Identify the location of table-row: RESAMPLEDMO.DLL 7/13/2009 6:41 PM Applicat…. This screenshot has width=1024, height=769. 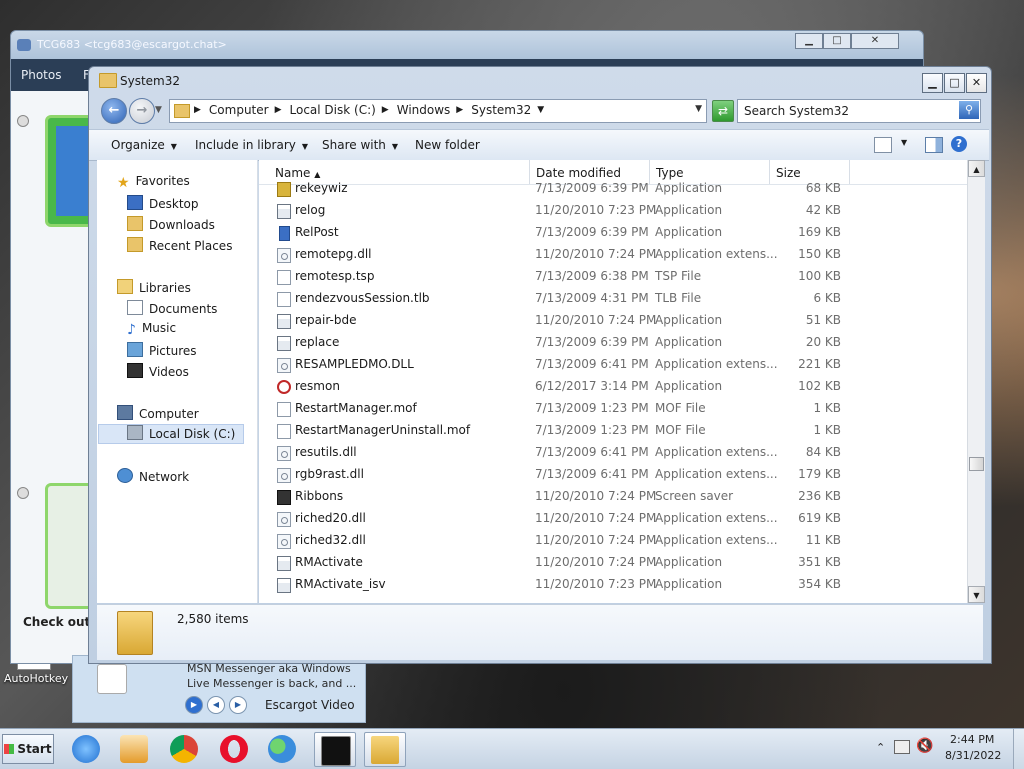
(613, 365).